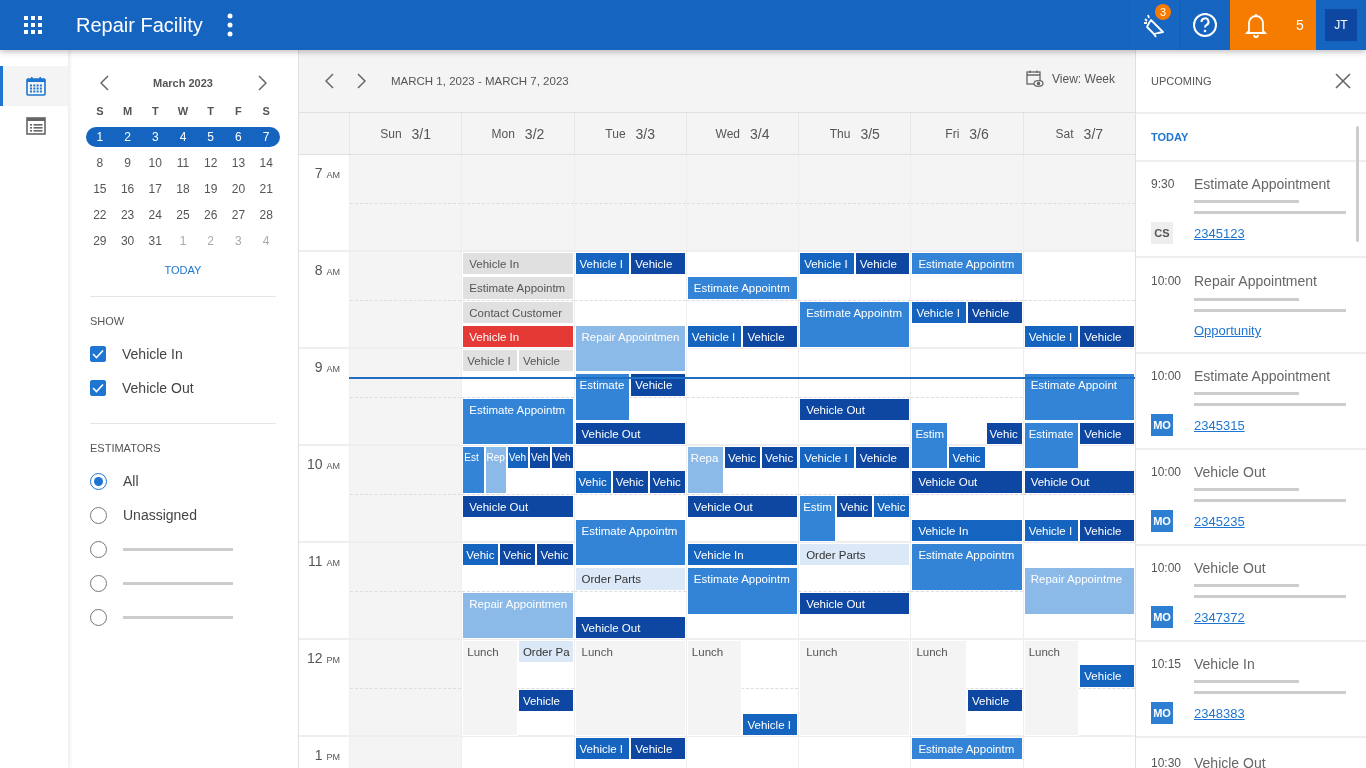 The width and height of the screenshot is (1366, 768). What do you see at coordinates (266, 189) in the screenshot?
I see `calendar-day: 21` at bounding box center [266, 189].